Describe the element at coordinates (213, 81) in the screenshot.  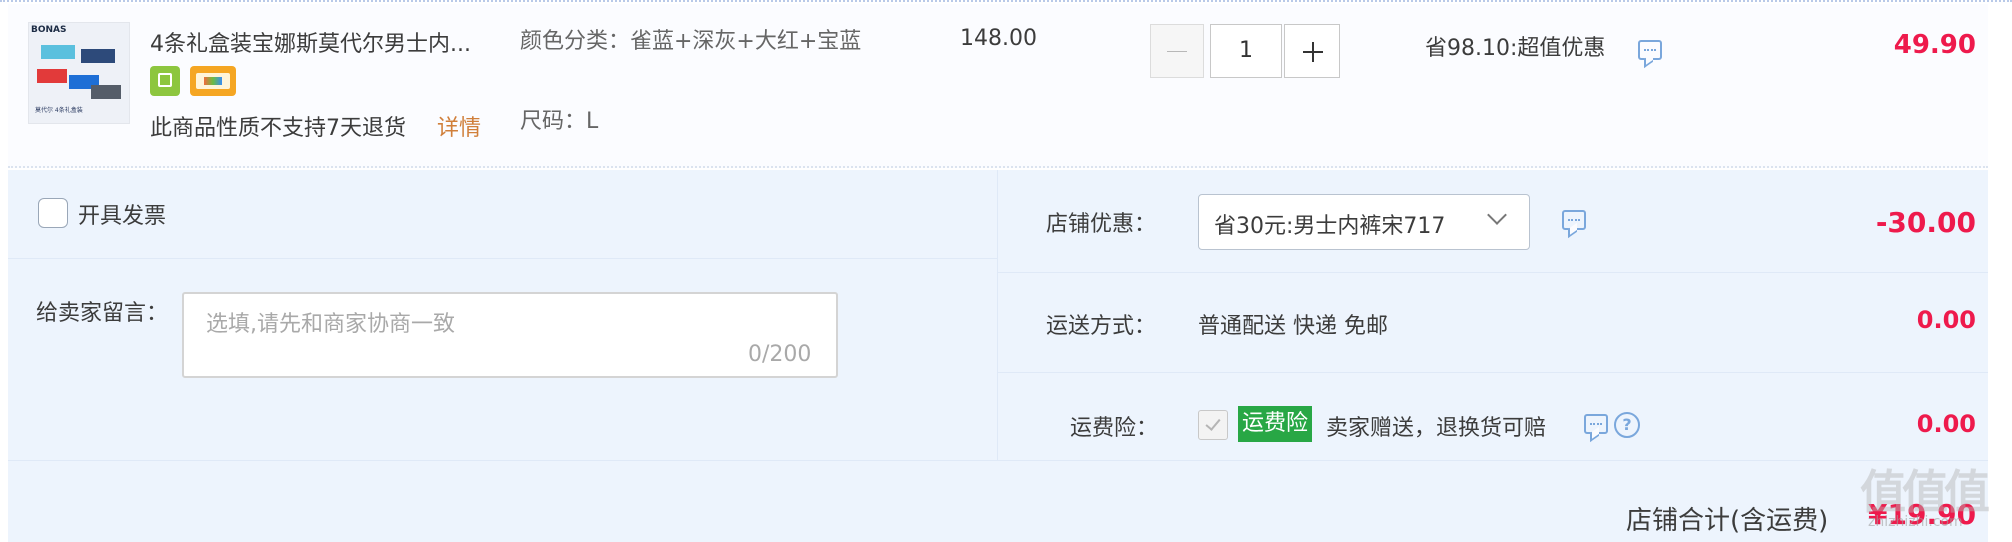
I see `card-payment-badge-icon` at that location.